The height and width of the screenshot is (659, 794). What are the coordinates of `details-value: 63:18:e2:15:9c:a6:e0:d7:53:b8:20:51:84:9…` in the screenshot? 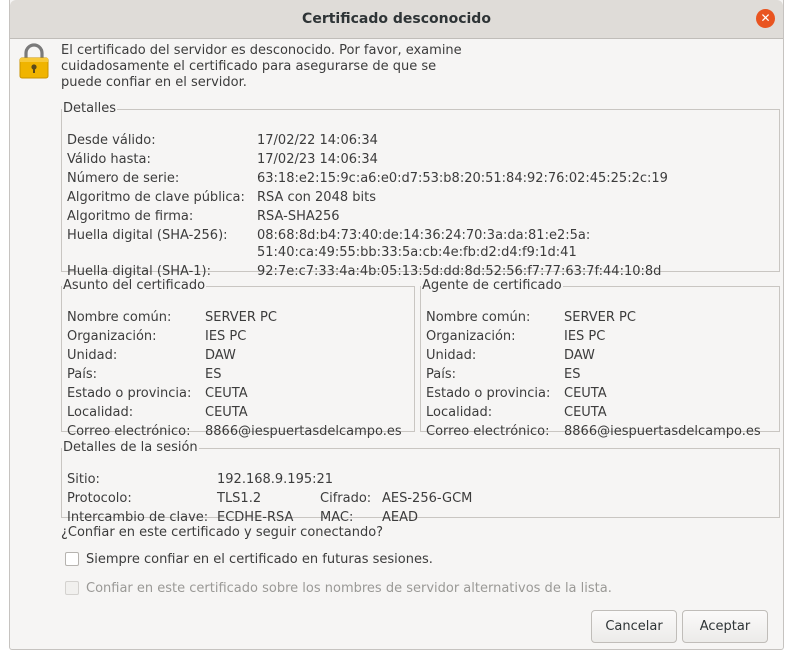 It's located at (462, 178).